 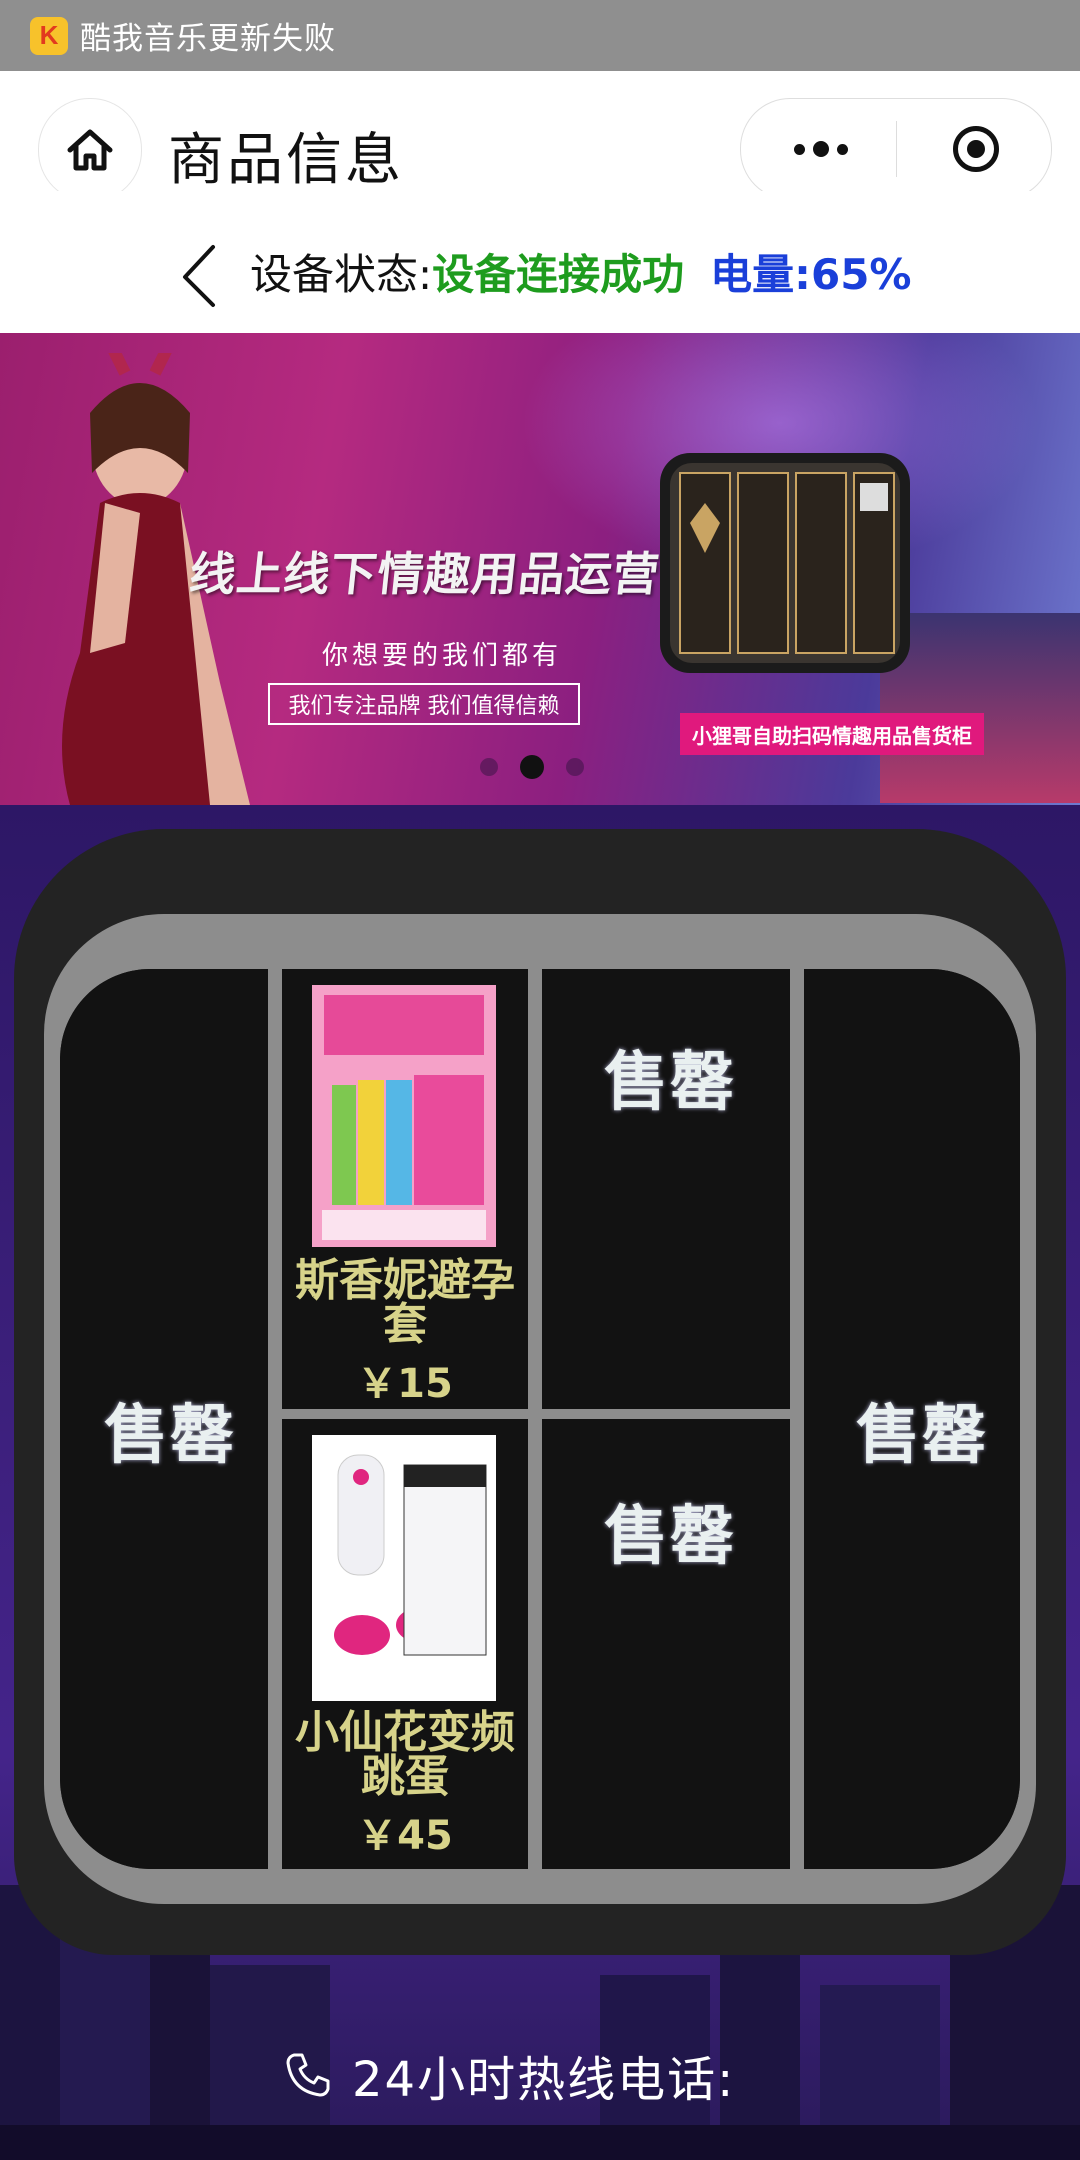 I want to click on banner-cabinet-image, so click(x=785, y=563).